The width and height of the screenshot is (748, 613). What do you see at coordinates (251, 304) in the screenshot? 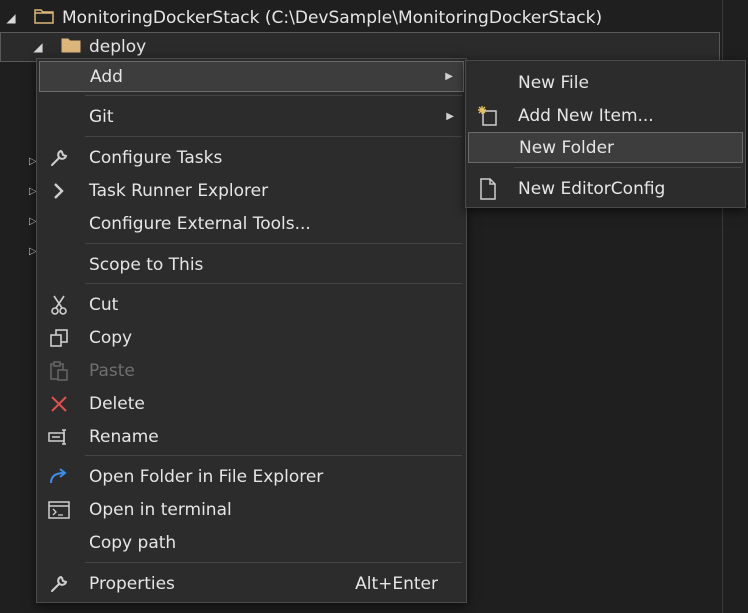
I see `menu-item-cut: Cut` at bounding box center [251, 304].